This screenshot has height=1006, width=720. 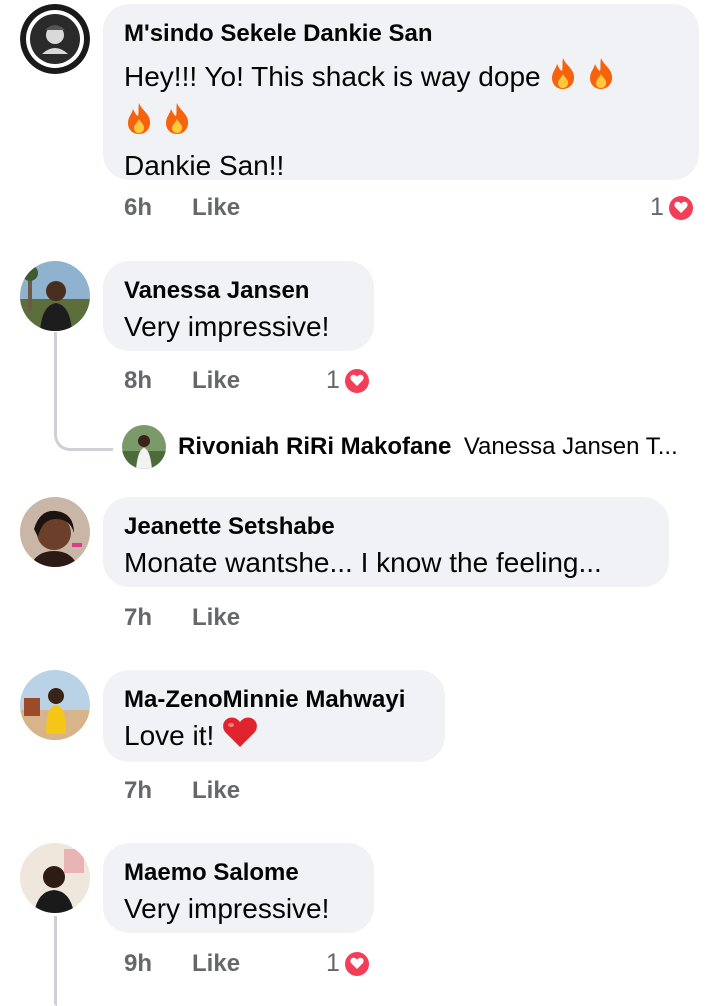 I want to click on comment-author: M'sindo Sekele Dankie San, so click(x=400, y=34).